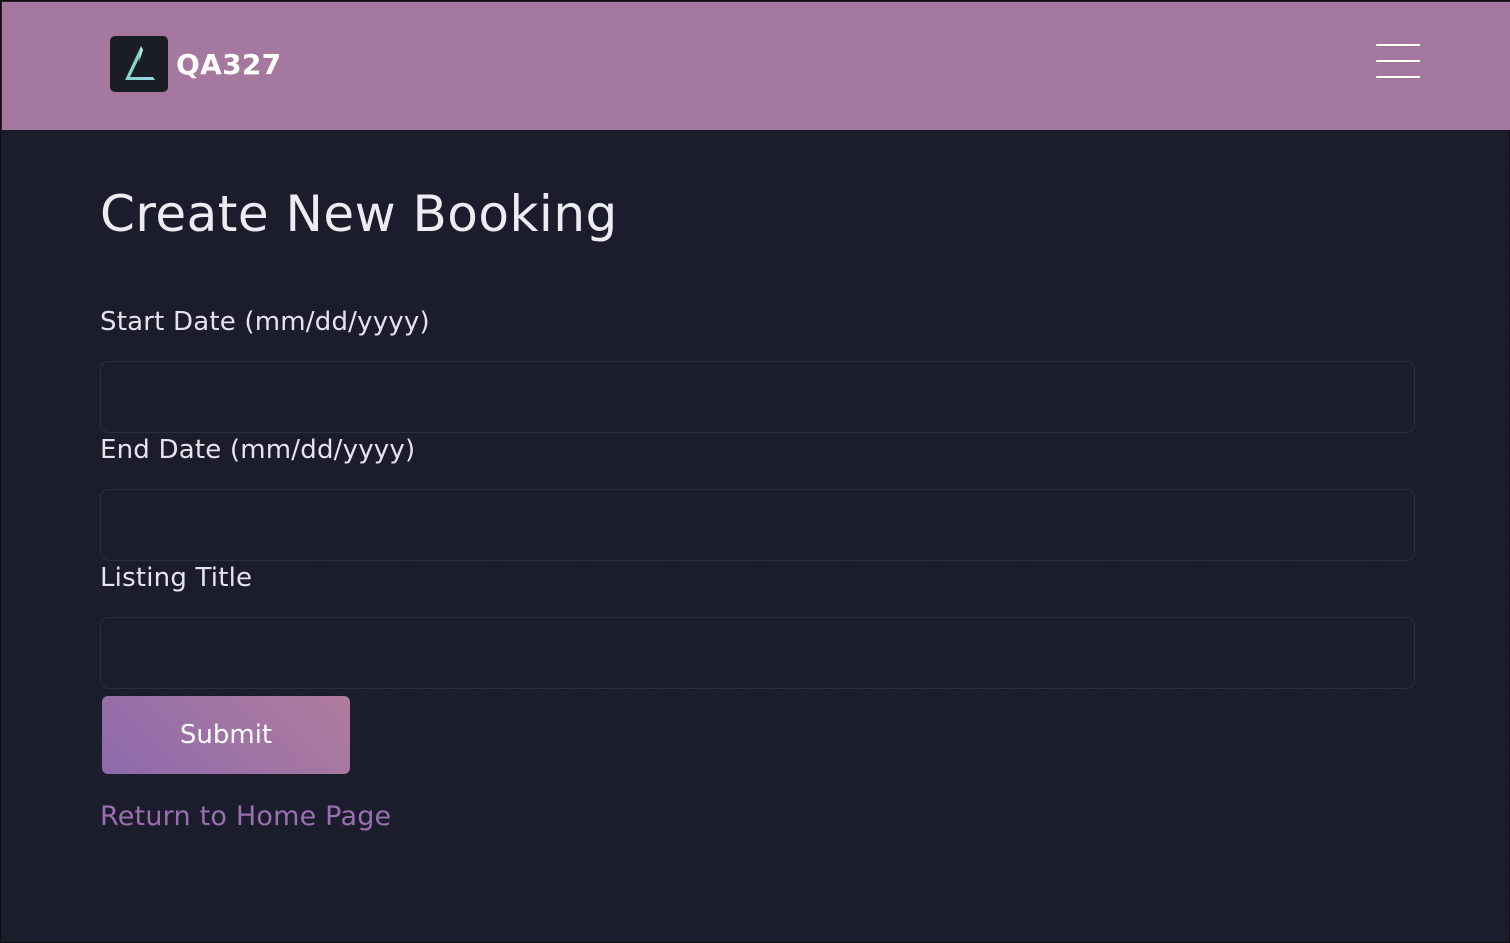  I want to click on menu-line-bottom, so click(1398, 77).